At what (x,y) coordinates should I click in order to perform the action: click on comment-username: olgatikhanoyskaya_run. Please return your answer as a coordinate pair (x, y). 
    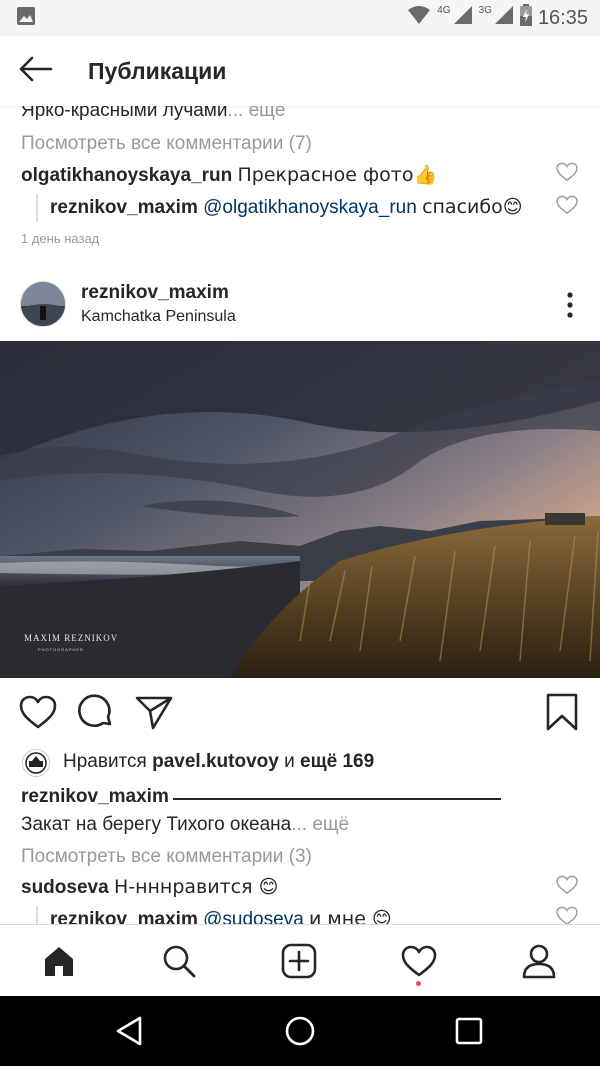
    Looking at the image, I should click on (126, 175).